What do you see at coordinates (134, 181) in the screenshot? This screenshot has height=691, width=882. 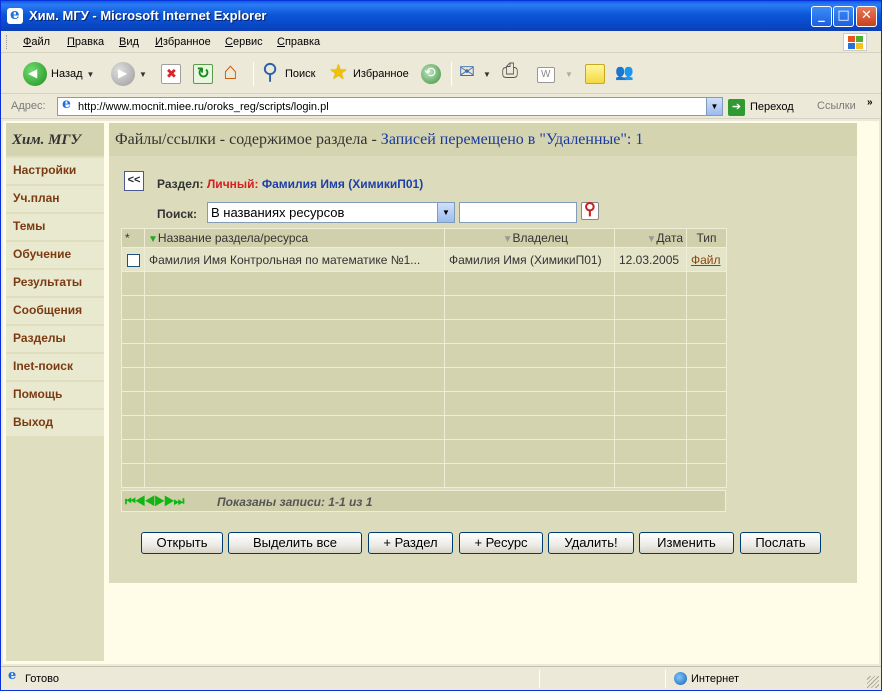 I see `back-to-parent-button: <<` at bounding box center [134, 181].